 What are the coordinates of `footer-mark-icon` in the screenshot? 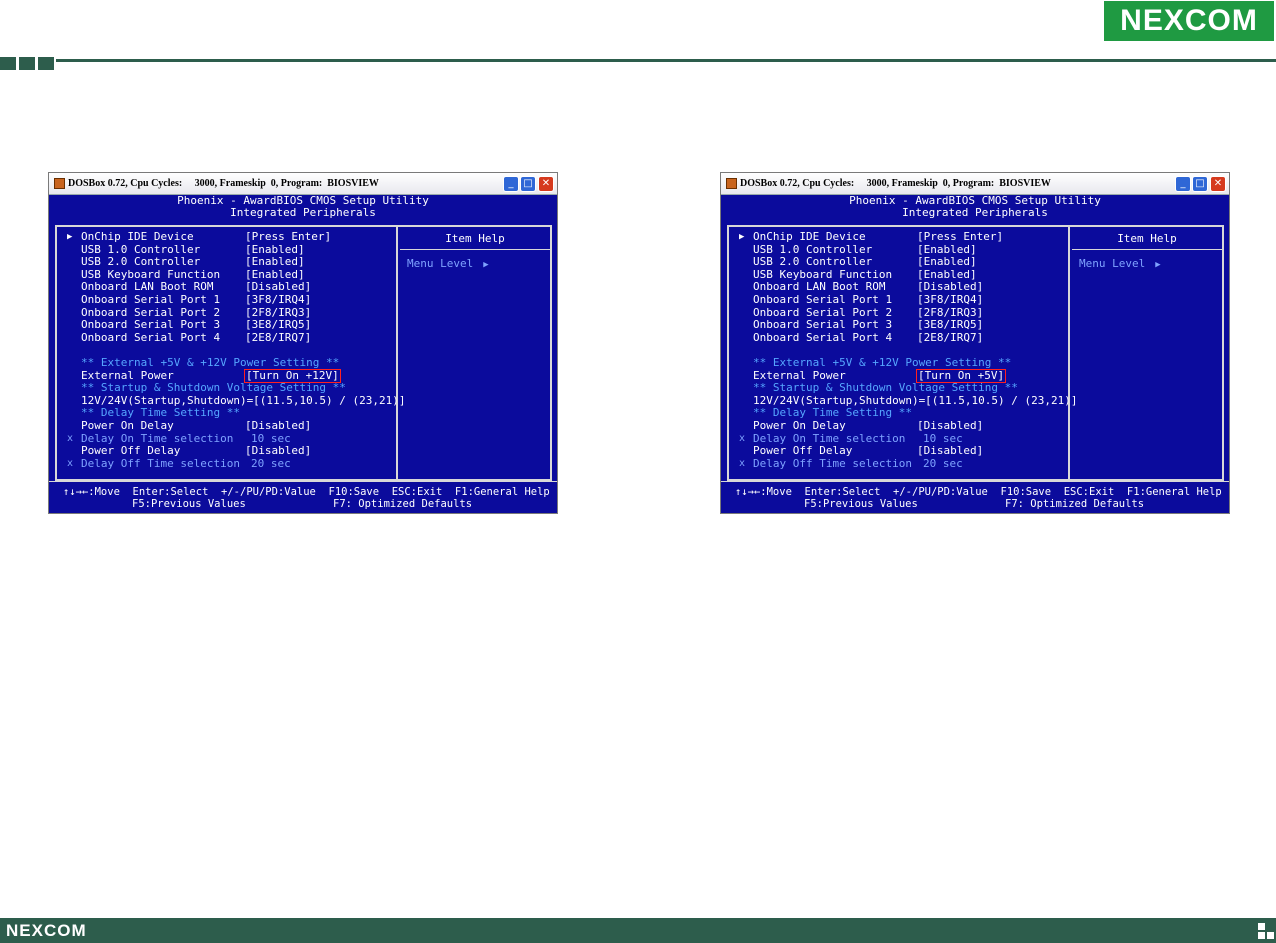 It's located at (1266, 931).